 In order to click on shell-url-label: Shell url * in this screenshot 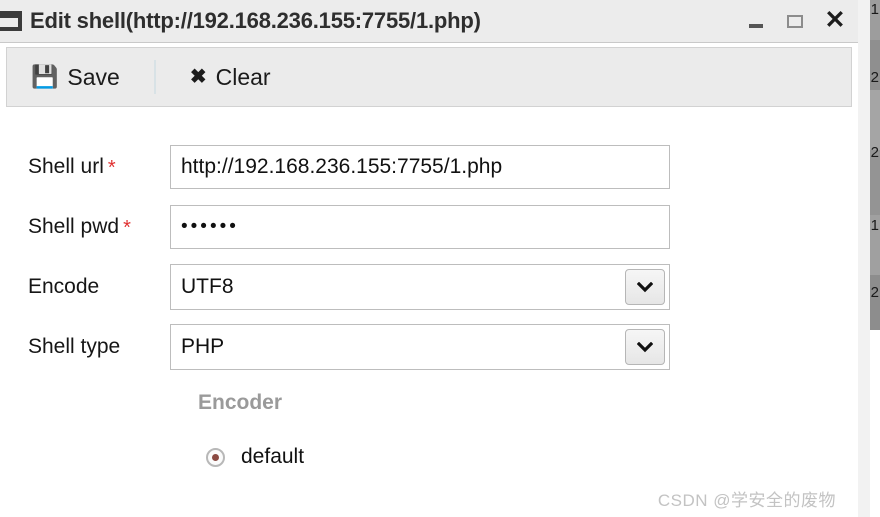, I will do `click(85, 167)`.